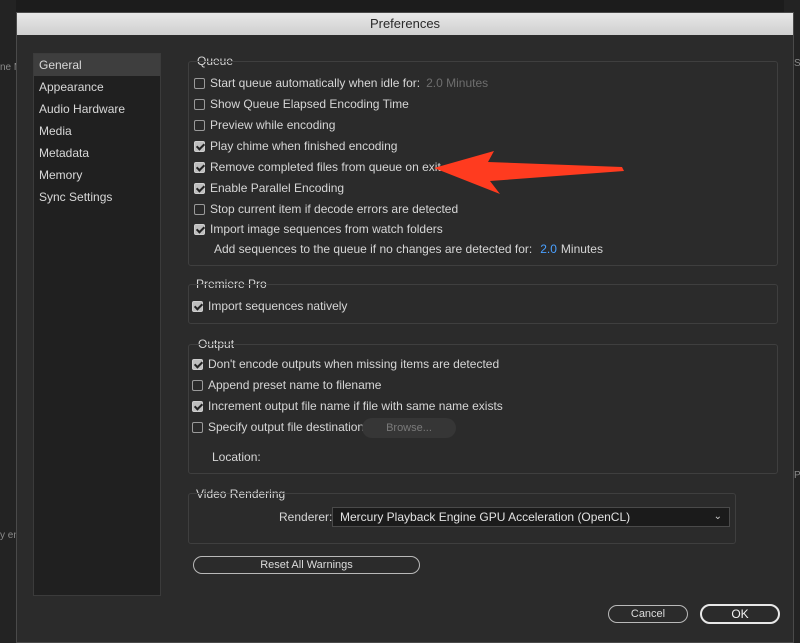 The image size is (800, 643). What do you see at coordinates (797, 475) in the screenshot?
I see `background-text: P` at bounding box center [797, 475].